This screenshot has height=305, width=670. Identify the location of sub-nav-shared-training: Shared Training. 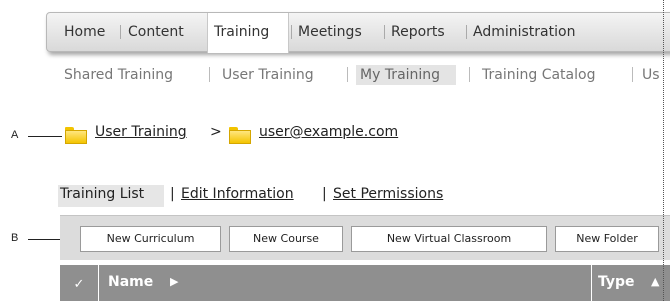
(118, 75).